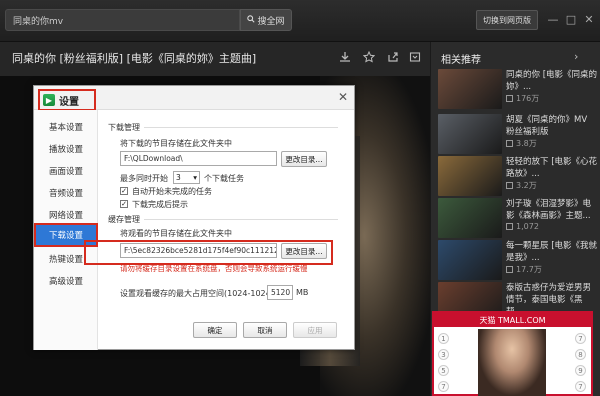 The image size is (600, 396). What do you see at coordinates (66, 127) in the screenshot?
I see `menu-basic-settings: 基本设置` at bounding box center [66, 127].